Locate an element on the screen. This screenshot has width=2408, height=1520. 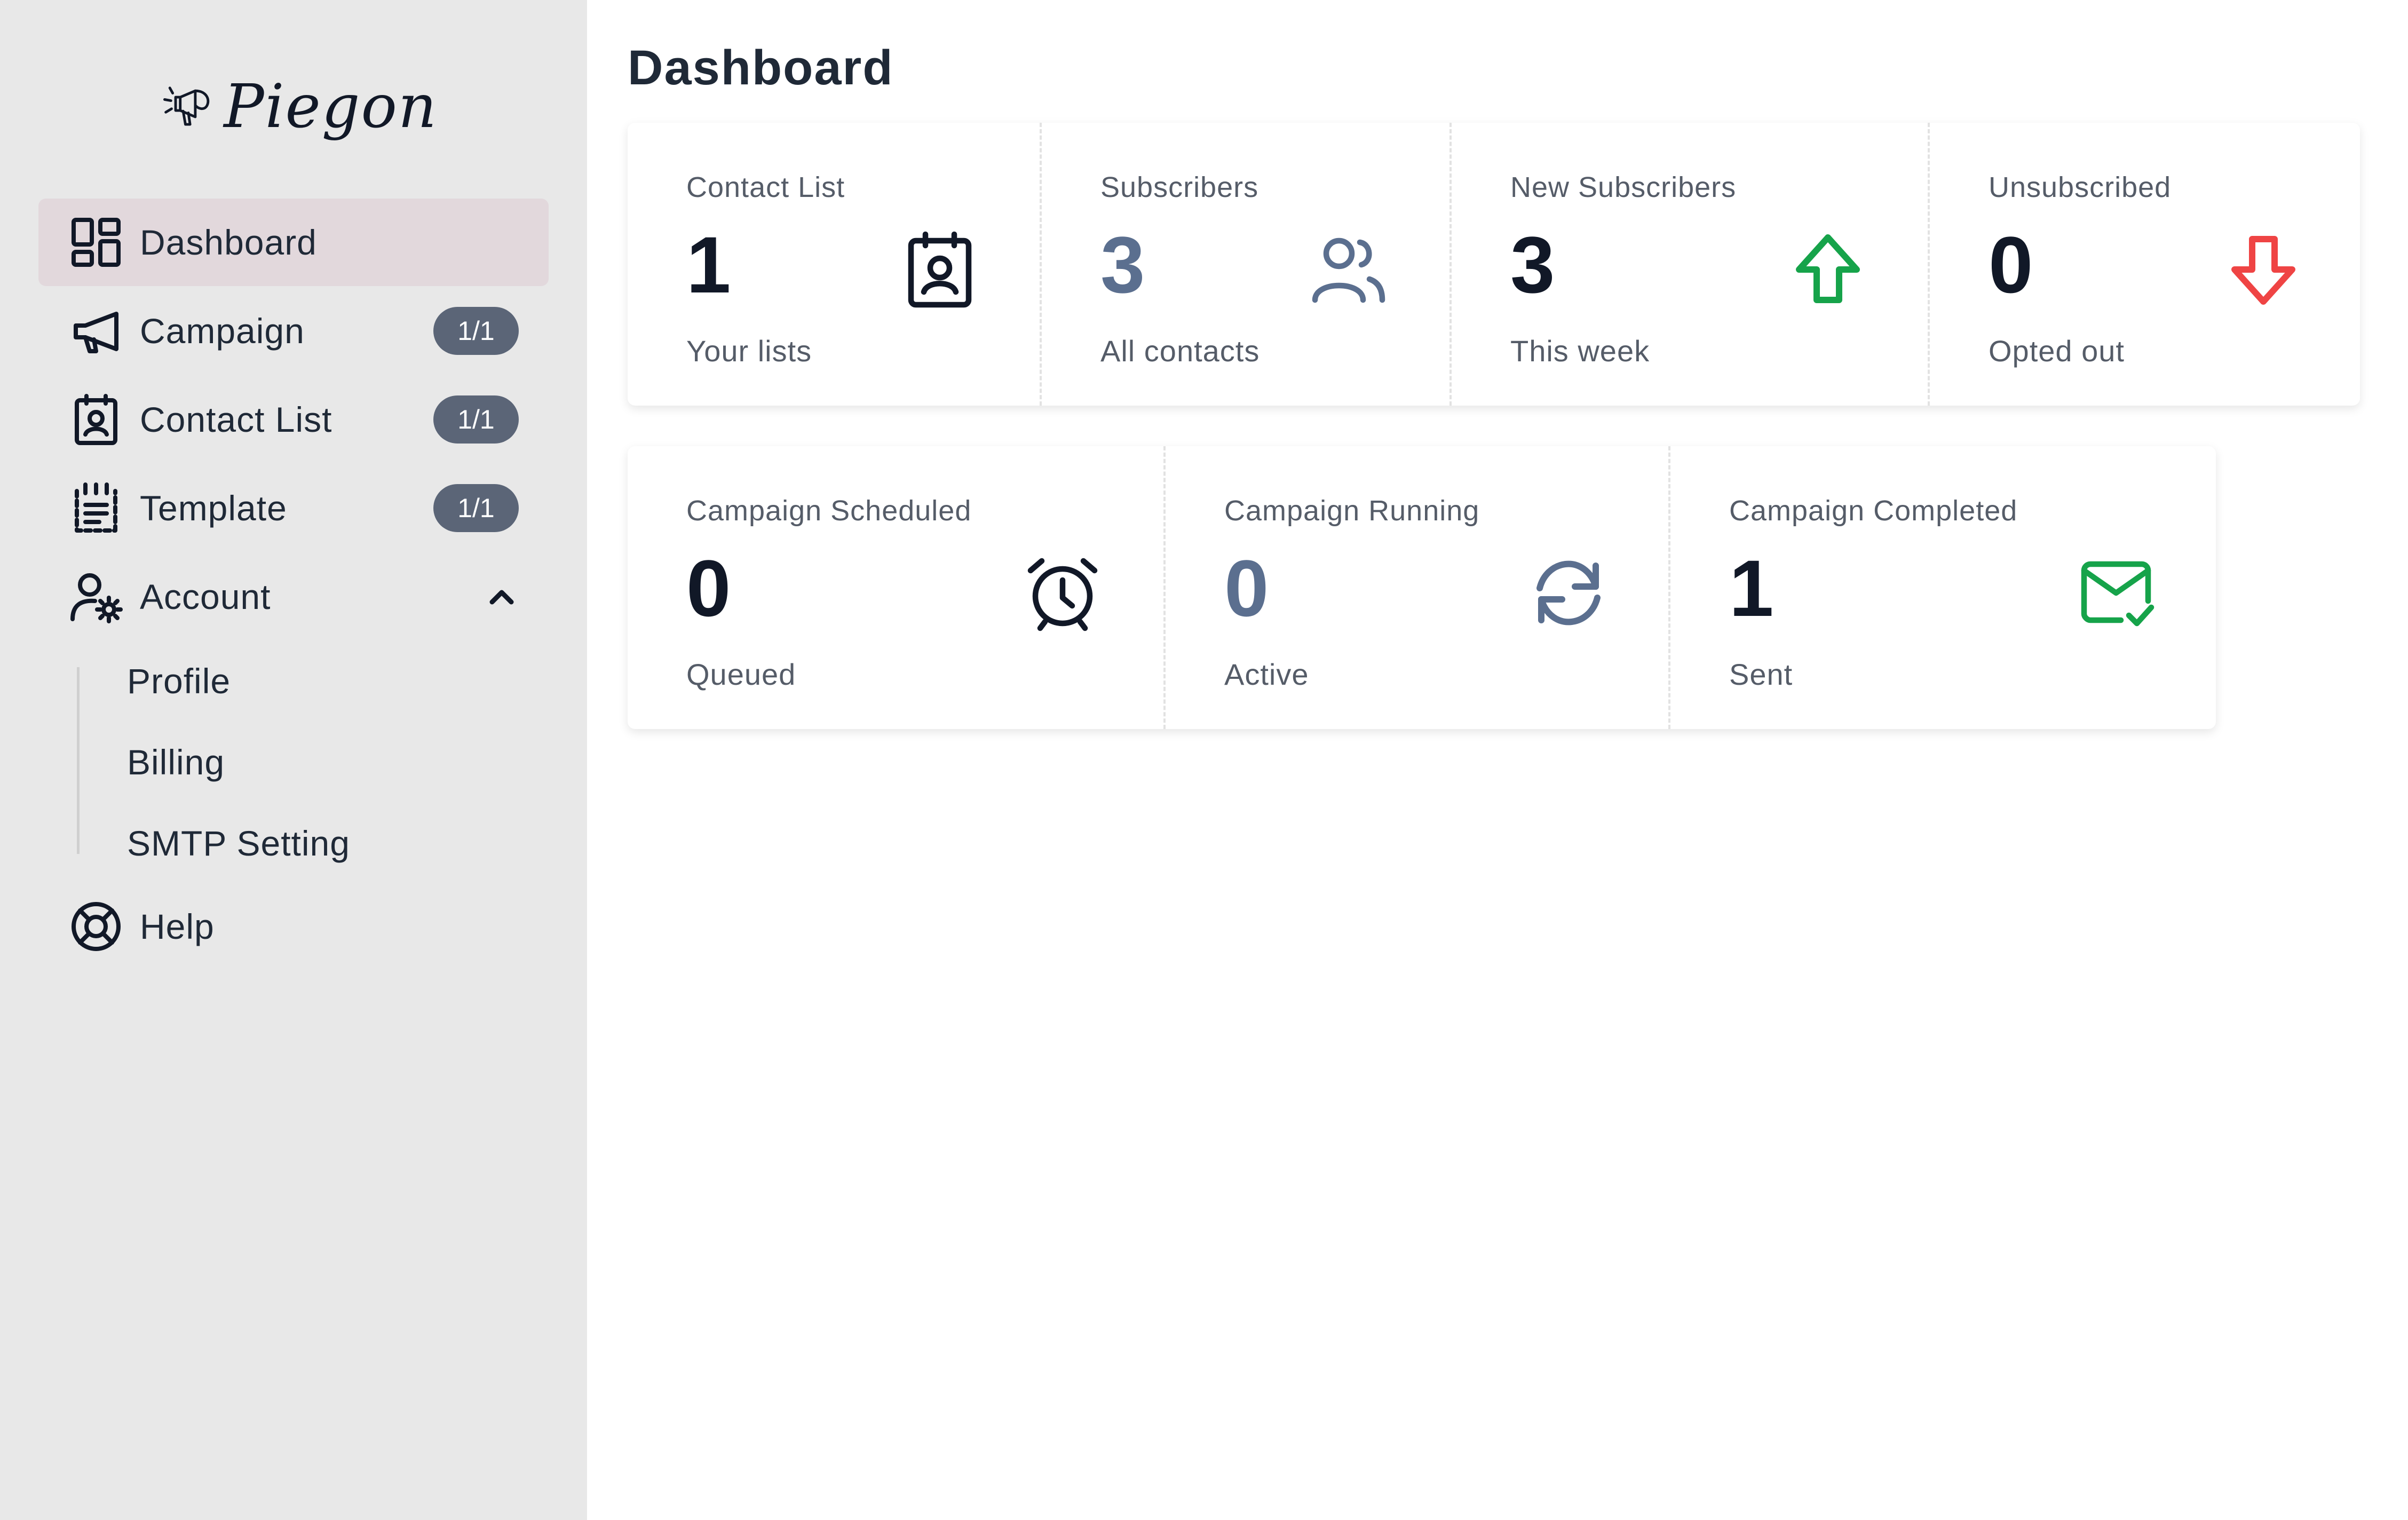
stat-desc: Sent is located at coordinates (1761, 674).